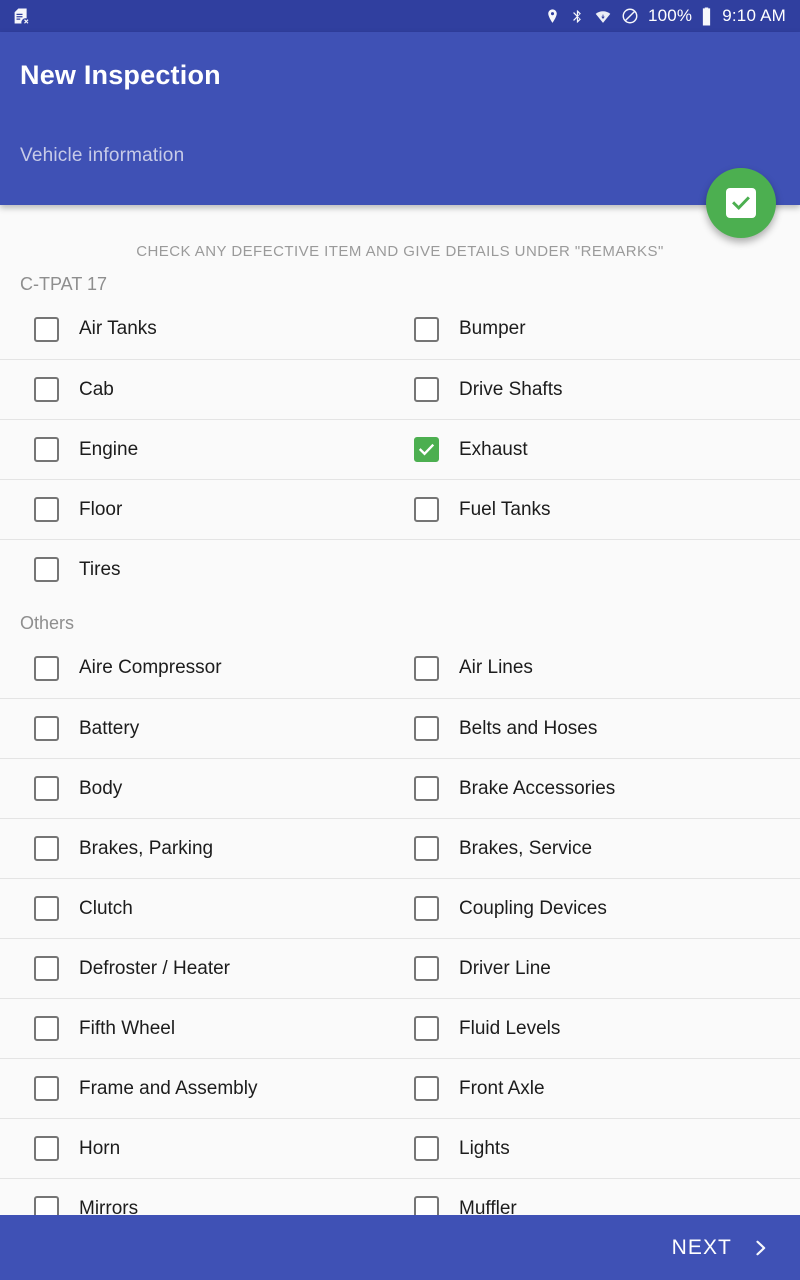 The height and width of the screenshot is (1280, 800). I want to click on checklist-row: Body Brake Accessories, so click(400, 788).